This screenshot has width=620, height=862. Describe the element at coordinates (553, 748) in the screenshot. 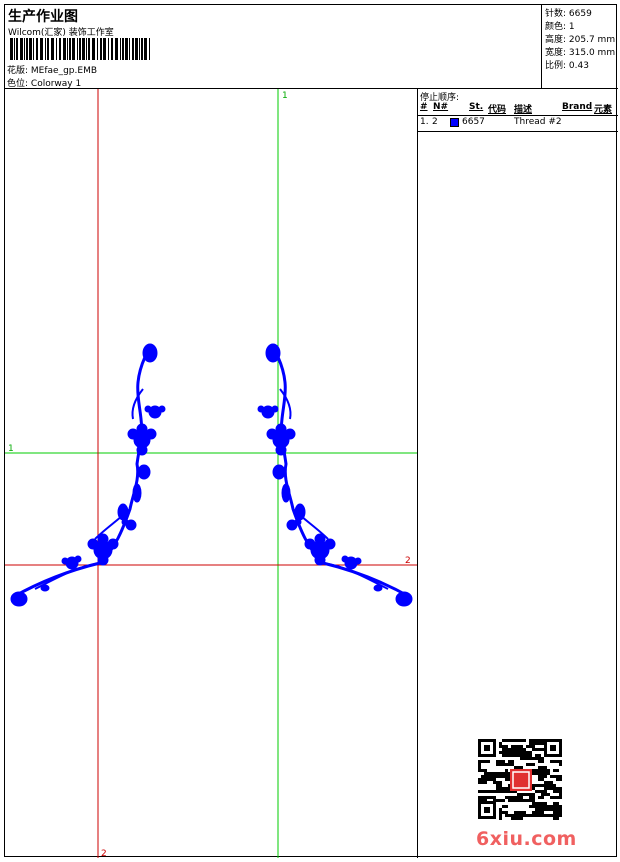

I see `qr-finder-top-right` at that location.